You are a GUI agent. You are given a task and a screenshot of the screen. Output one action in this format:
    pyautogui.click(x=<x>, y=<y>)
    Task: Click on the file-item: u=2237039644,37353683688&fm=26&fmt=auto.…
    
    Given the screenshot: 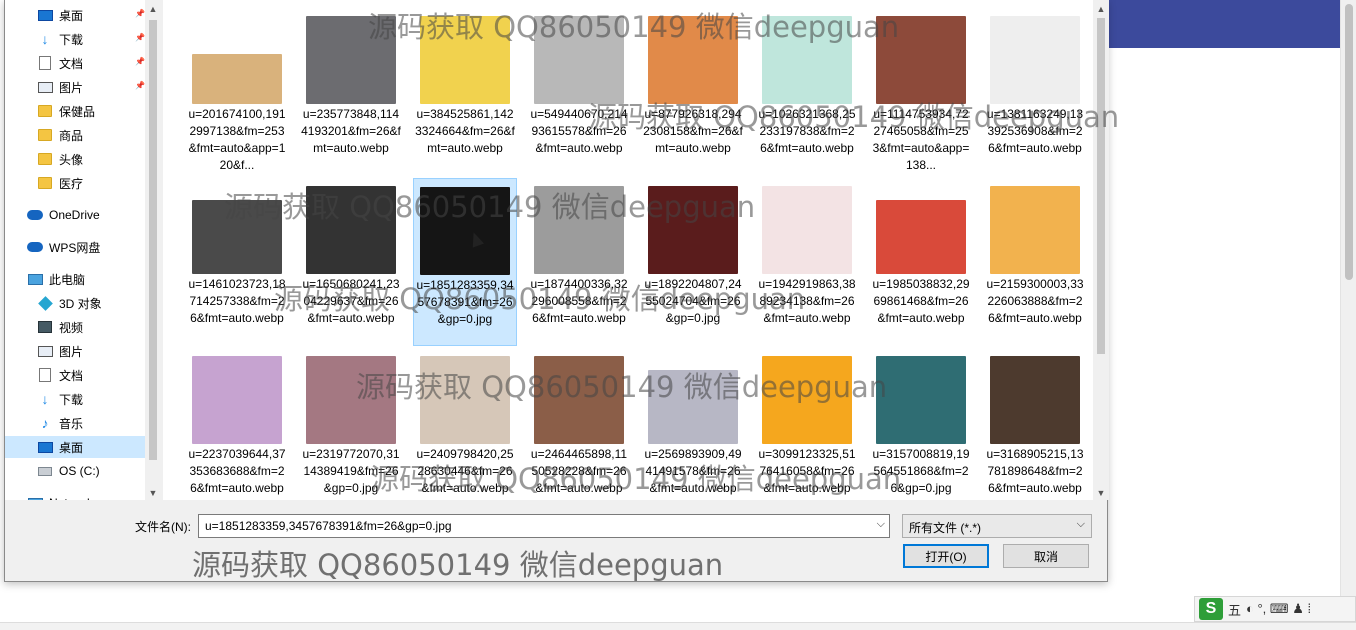 What is the action you would take?
    pyautogui.click(x=237, y=424)
    